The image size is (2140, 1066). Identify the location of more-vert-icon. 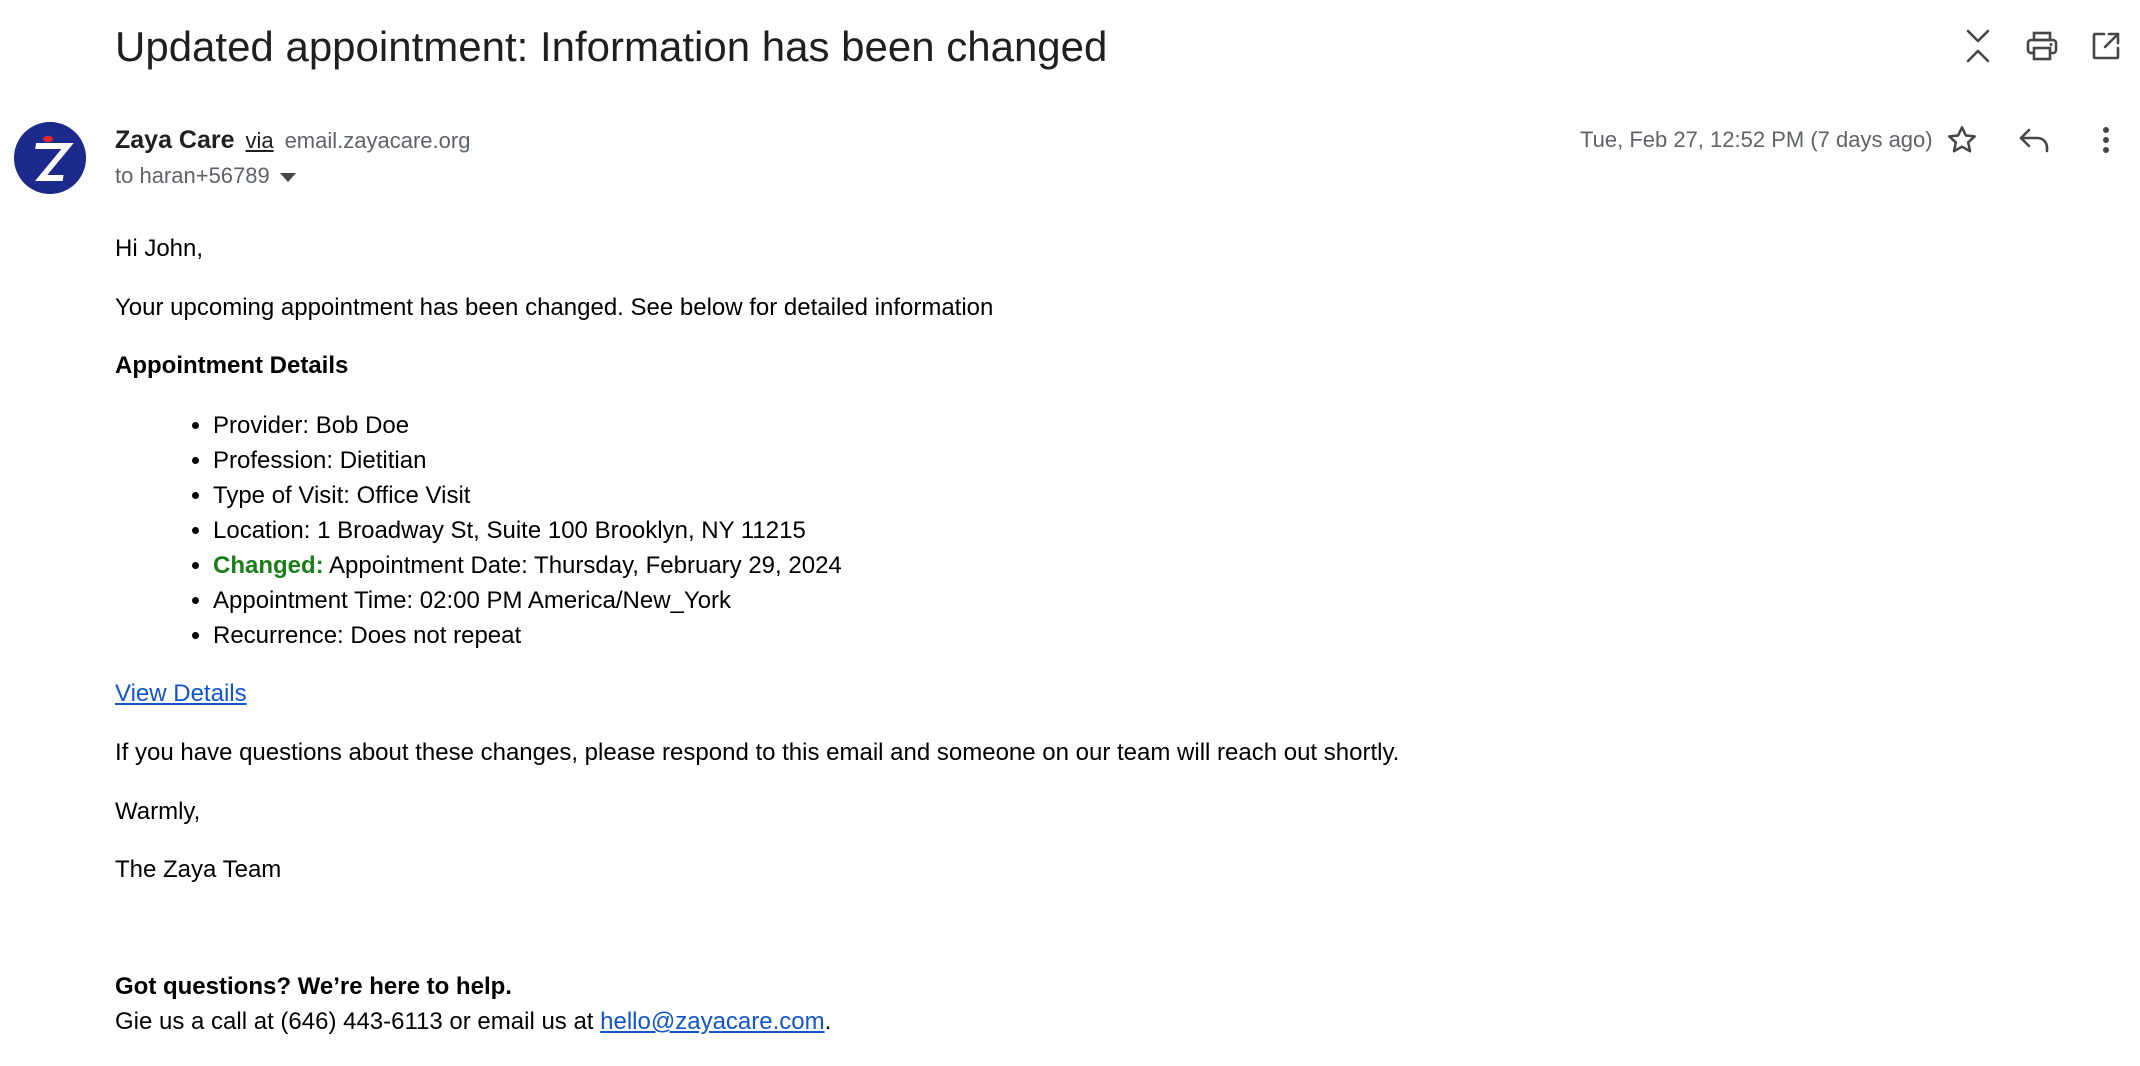
(2106, 140).